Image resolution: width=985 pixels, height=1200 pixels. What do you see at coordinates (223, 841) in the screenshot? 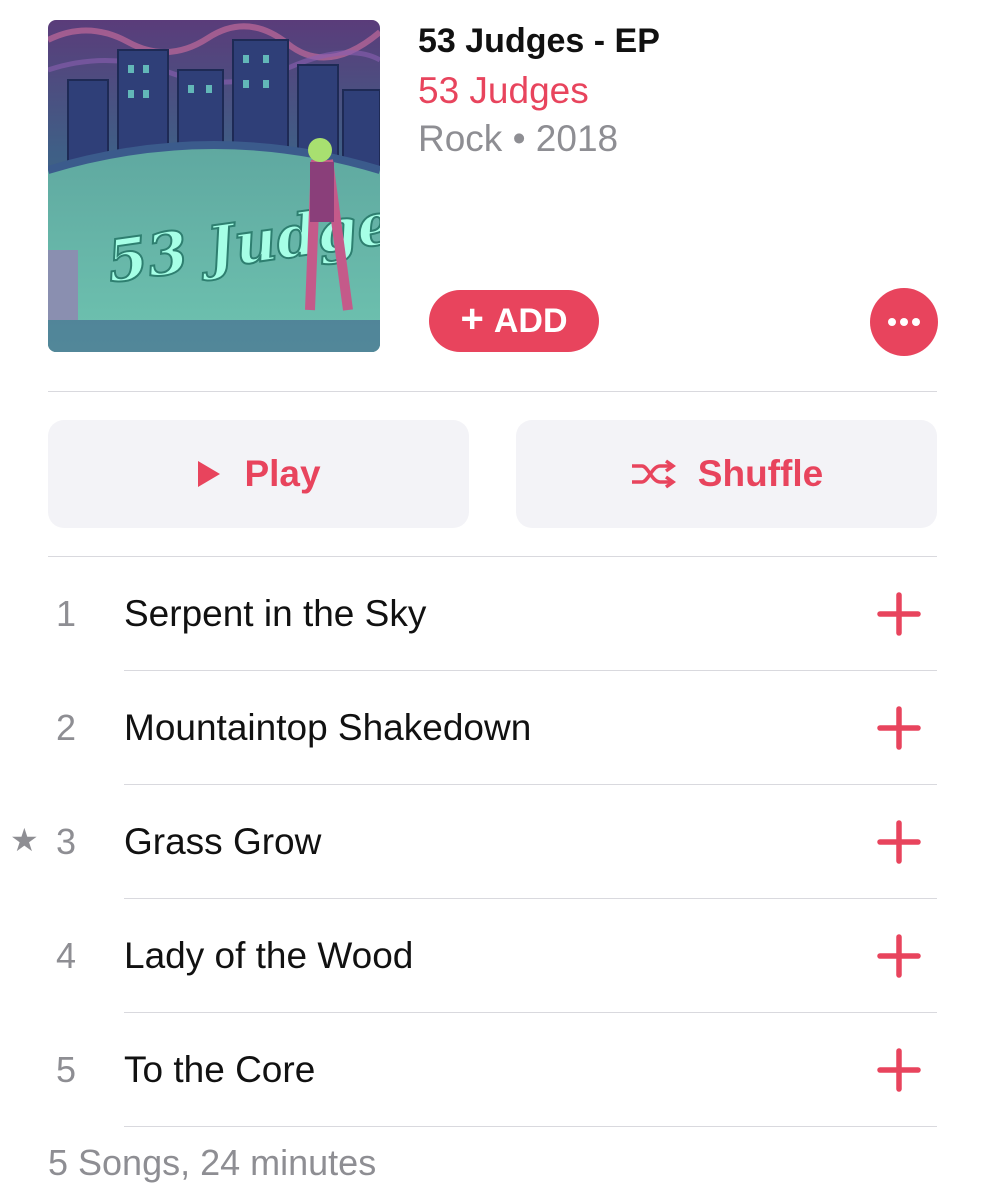
I see `track-title: Grass Grow` at bounding box center [223, 841].